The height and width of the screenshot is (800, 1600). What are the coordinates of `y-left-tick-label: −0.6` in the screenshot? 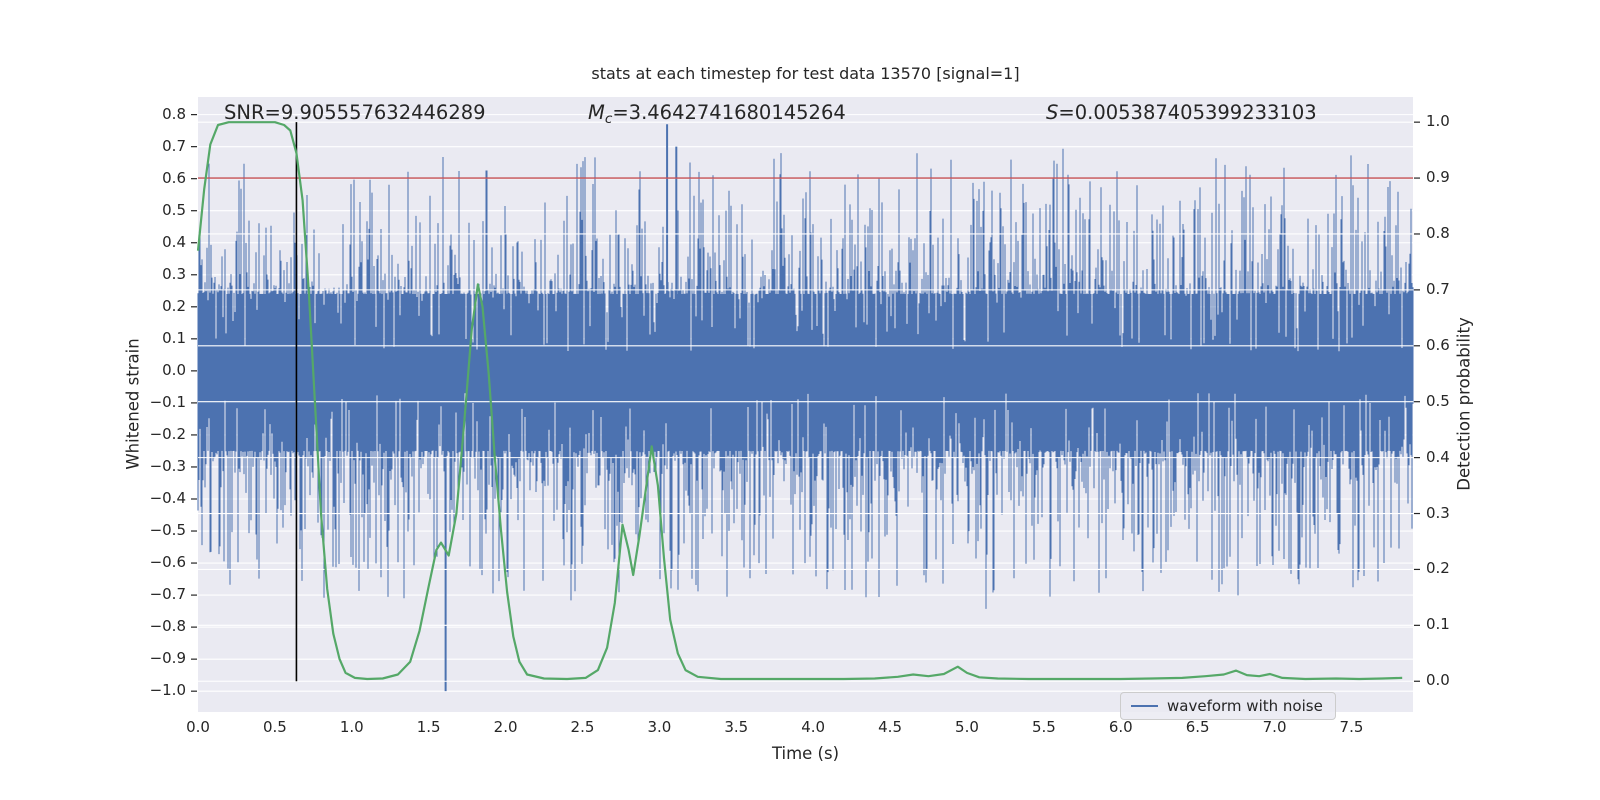 It's located at (167, 562).